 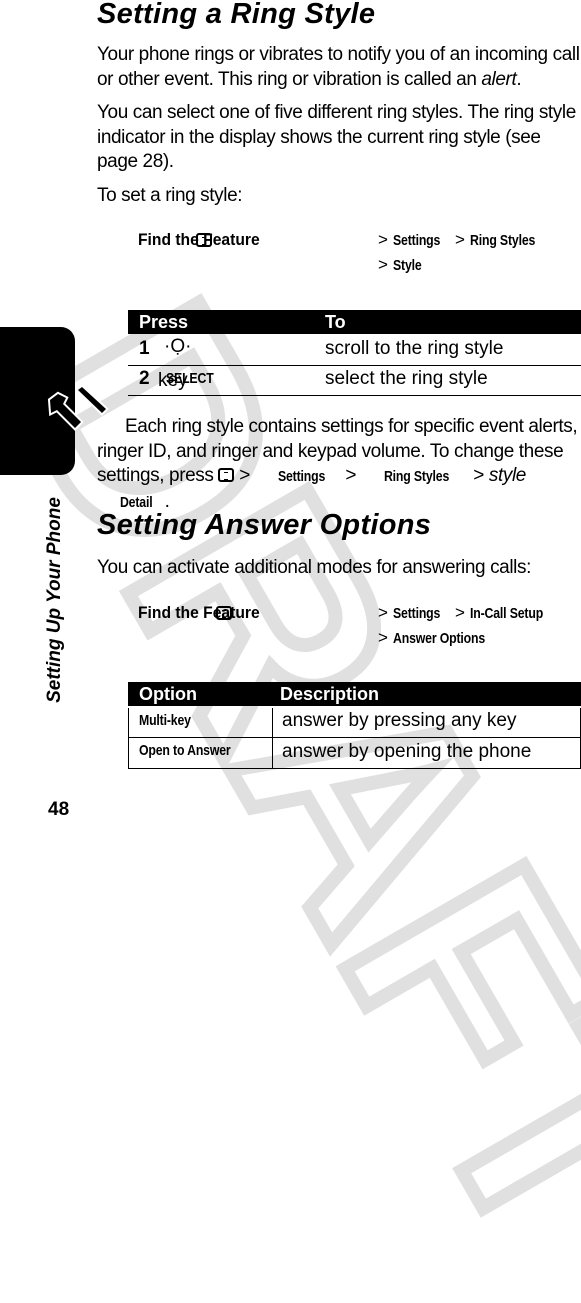 What do you see at coordinates (456, 239) in the screenshot?
I see `menu-path: > Settings > Ring Styles` at bounding box center [456, 239].